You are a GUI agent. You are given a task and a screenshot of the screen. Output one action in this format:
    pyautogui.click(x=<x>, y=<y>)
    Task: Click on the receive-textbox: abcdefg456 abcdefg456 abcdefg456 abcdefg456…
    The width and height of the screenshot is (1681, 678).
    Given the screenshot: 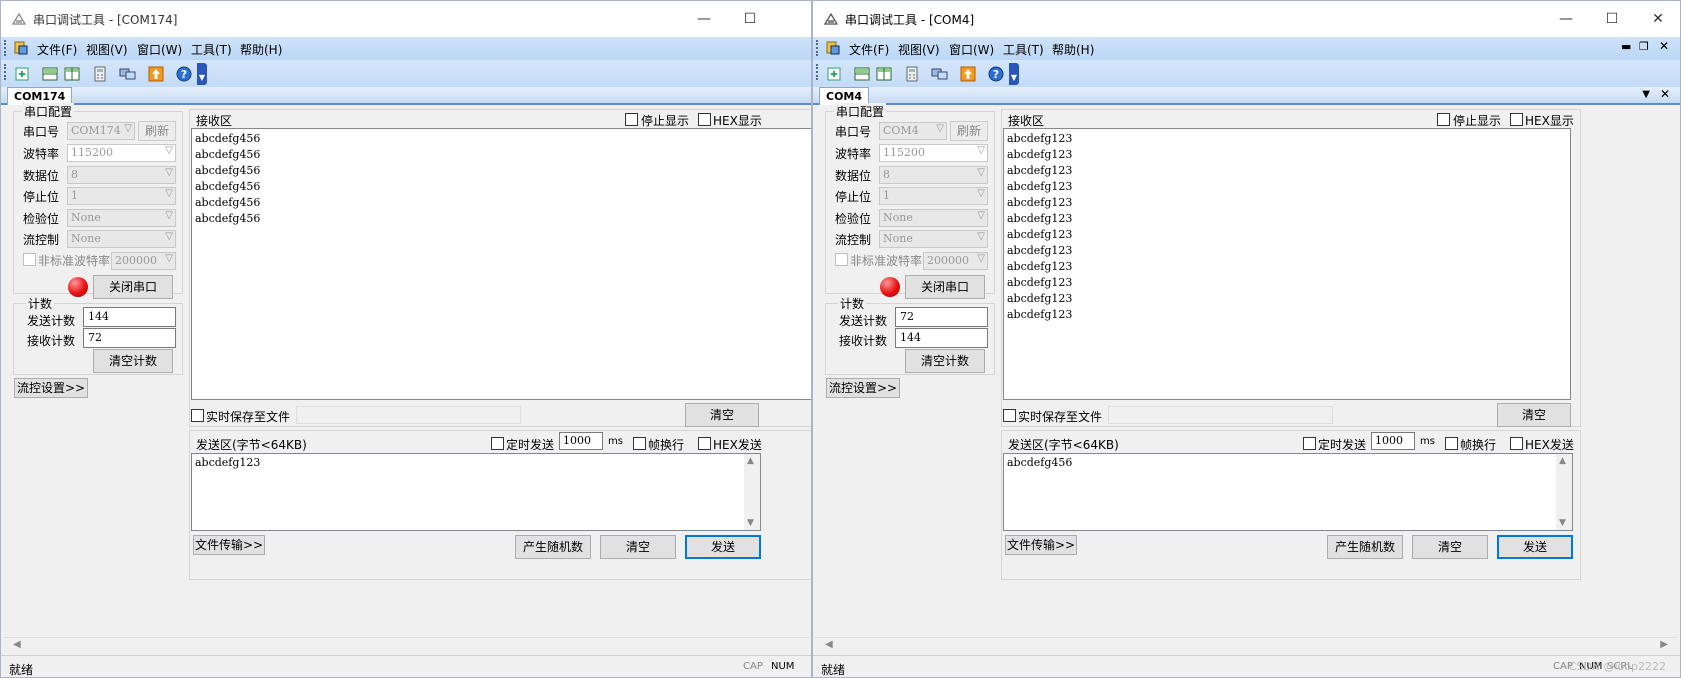 What is the action you would take?
    pyautogui.click(x=501, y=264)
    